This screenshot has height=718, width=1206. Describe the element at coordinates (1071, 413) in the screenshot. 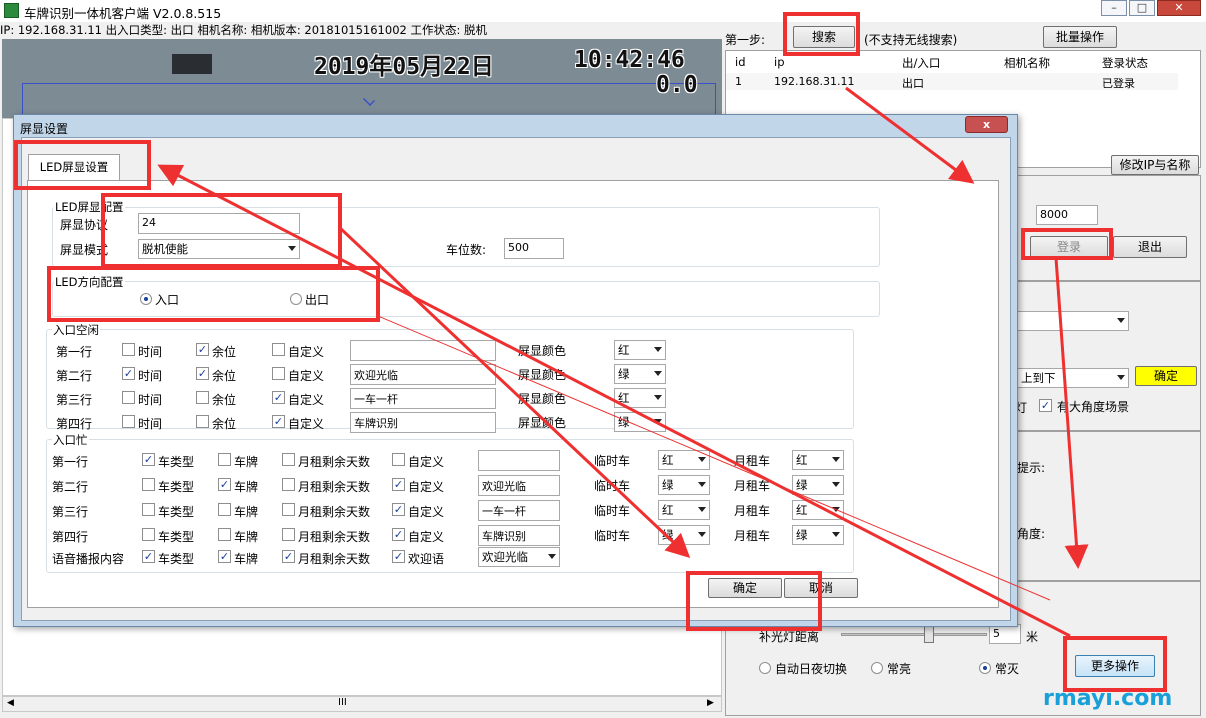

I see `arrow-login-to-more` at that location.